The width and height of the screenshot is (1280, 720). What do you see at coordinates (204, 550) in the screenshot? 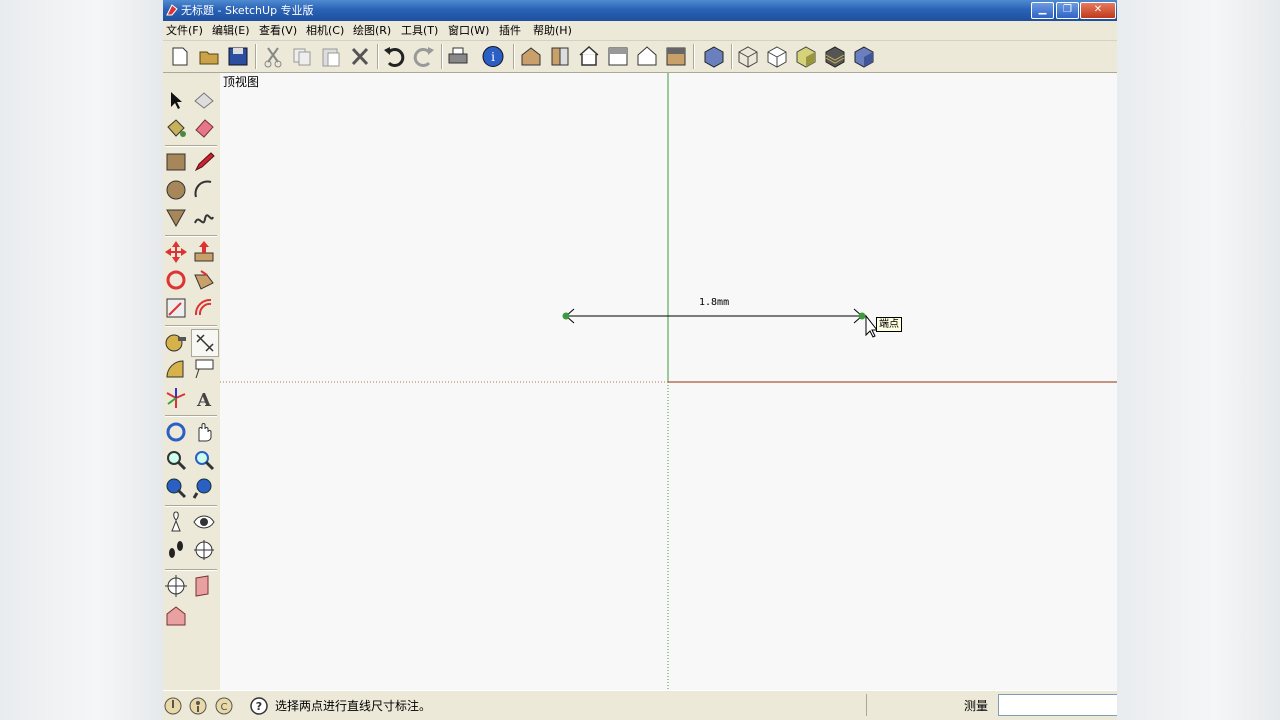
I see `section-plane-icon` at bounding box center [204, 550].